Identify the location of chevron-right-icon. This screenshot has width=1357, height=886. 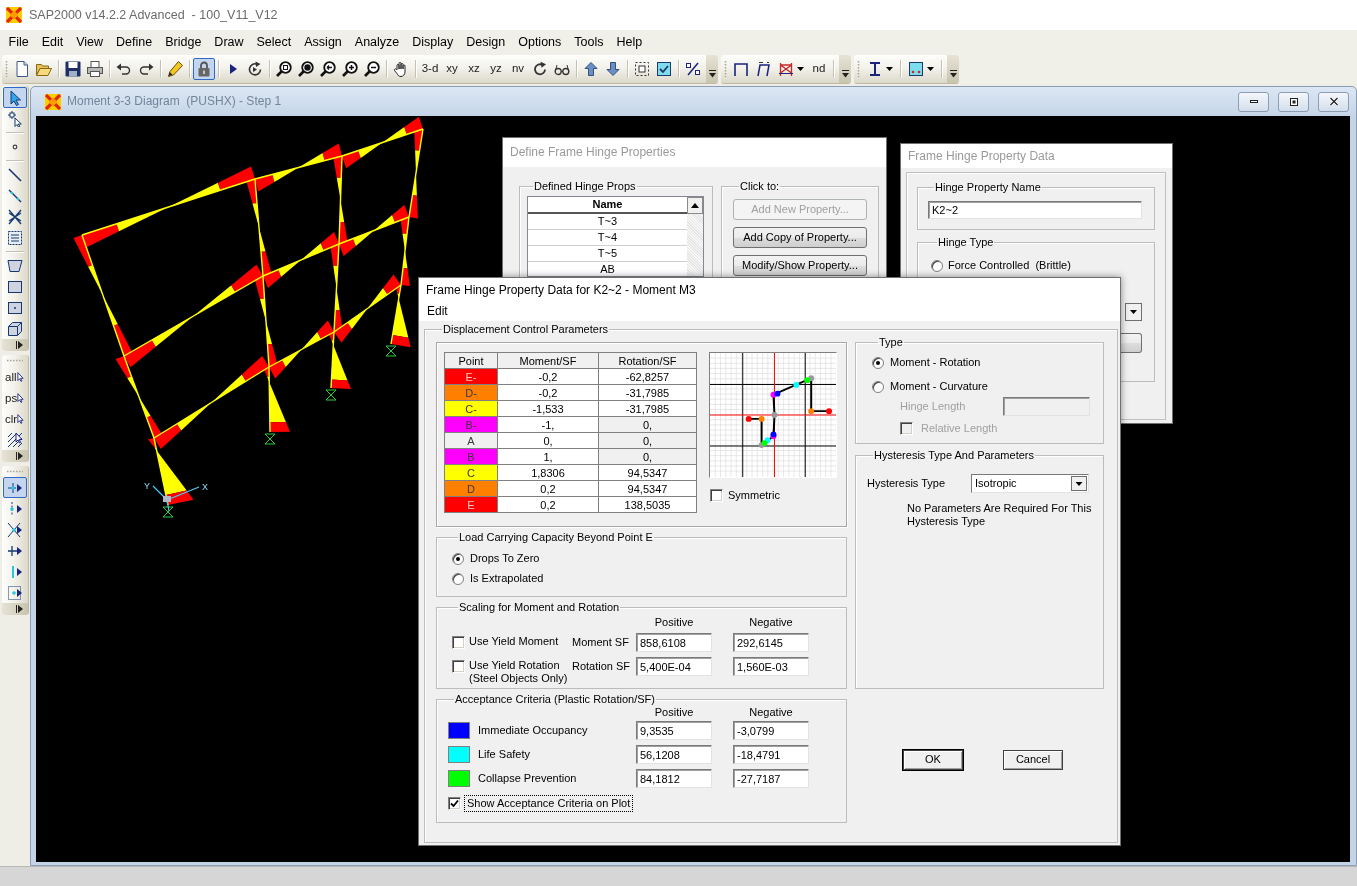
(19, 609).